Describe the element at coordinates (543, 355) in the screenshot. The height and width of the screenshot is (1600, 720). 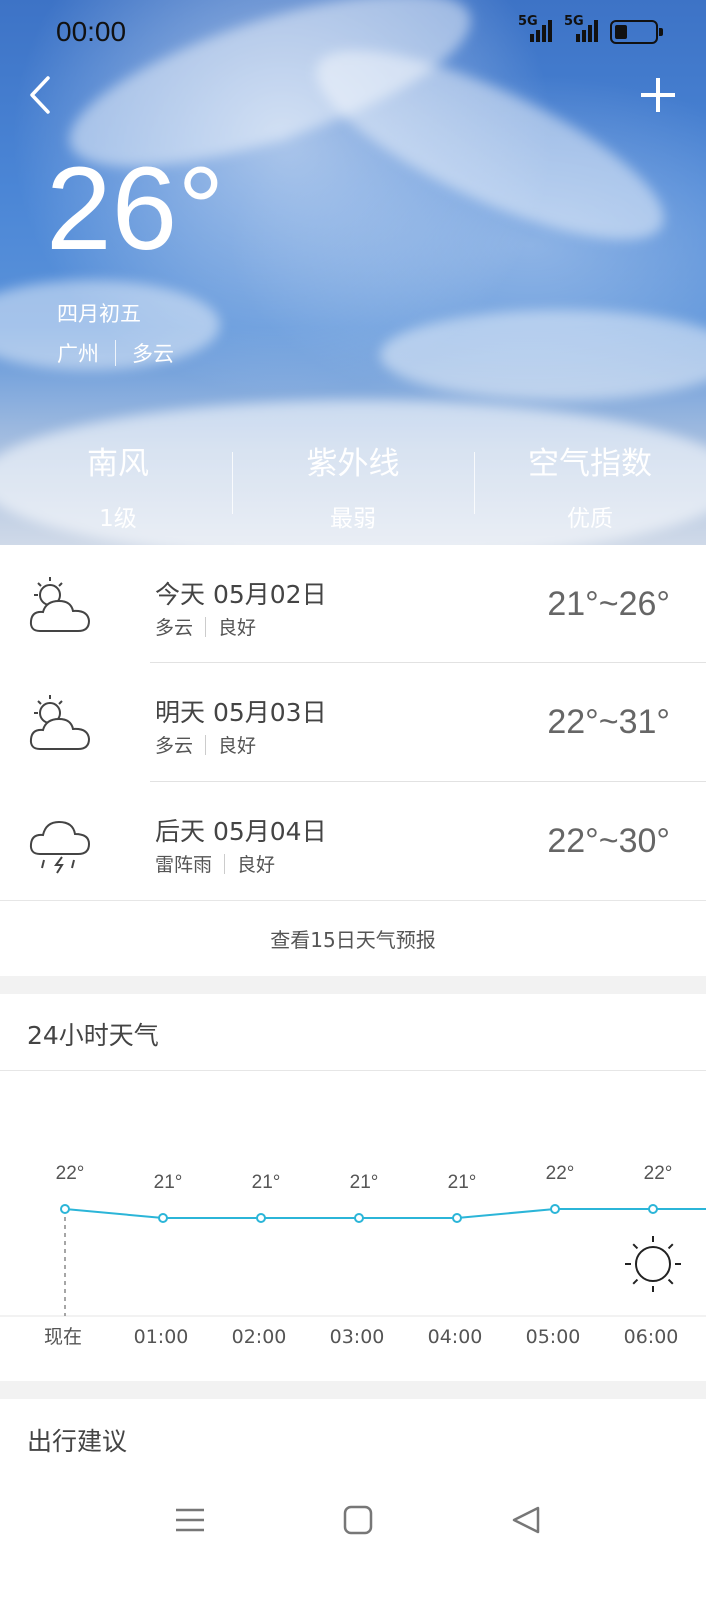
I see `cloud-decoration` at that location.